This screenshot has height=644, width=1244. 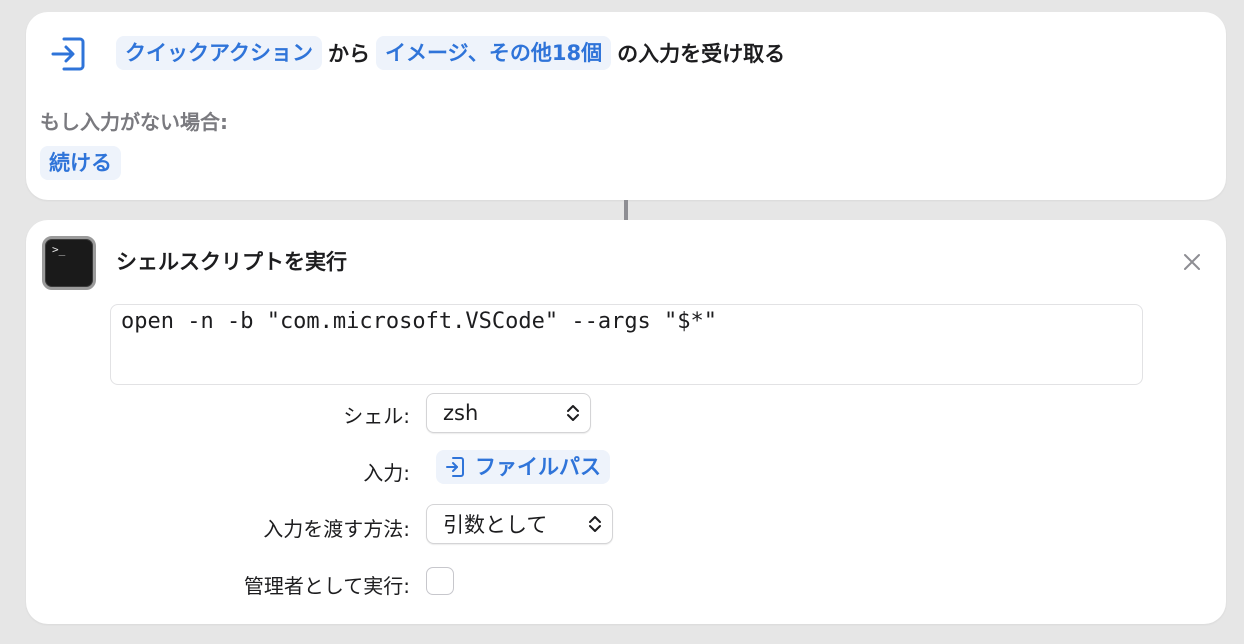 I want to click on close-button, so click(x=1192, y=262).